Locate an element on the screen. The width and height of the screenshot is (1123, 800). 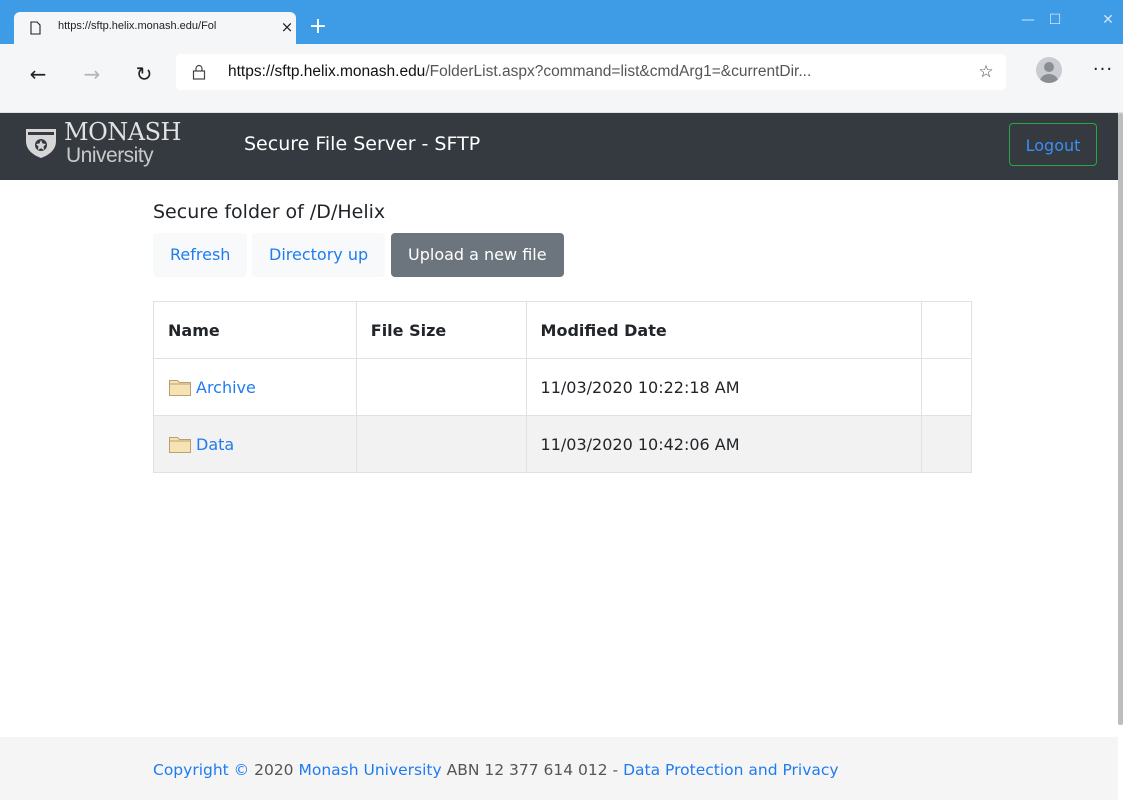
monash-university-link: Monash University is located at coordinates (369, 770).